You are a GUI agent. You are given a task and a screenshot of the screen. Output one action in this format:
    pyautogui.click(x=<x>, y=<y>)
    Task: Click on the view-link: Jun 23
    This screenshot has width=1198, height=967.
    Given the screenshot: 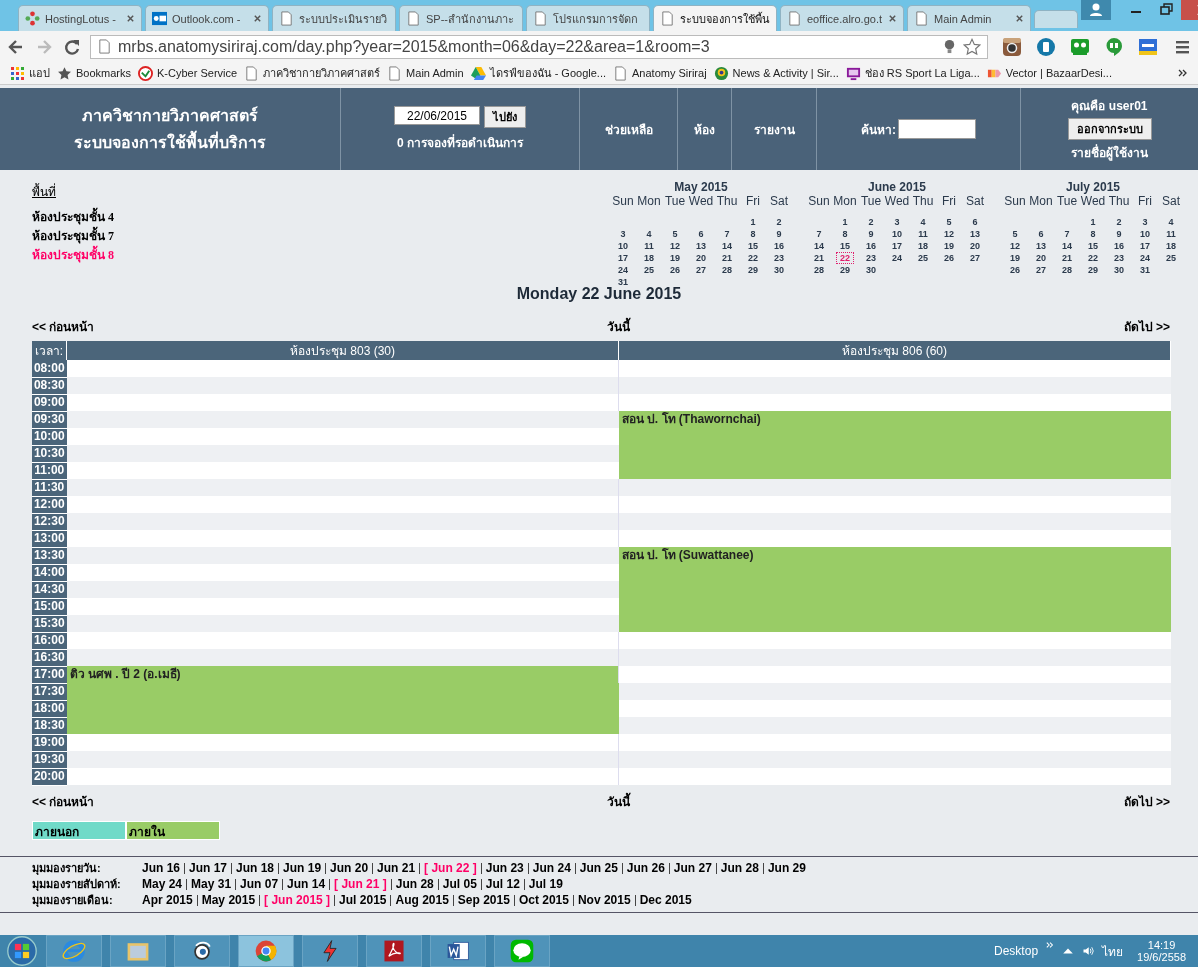 What is the action you would take?
    pyautogui.click(x=504, y=868)
    